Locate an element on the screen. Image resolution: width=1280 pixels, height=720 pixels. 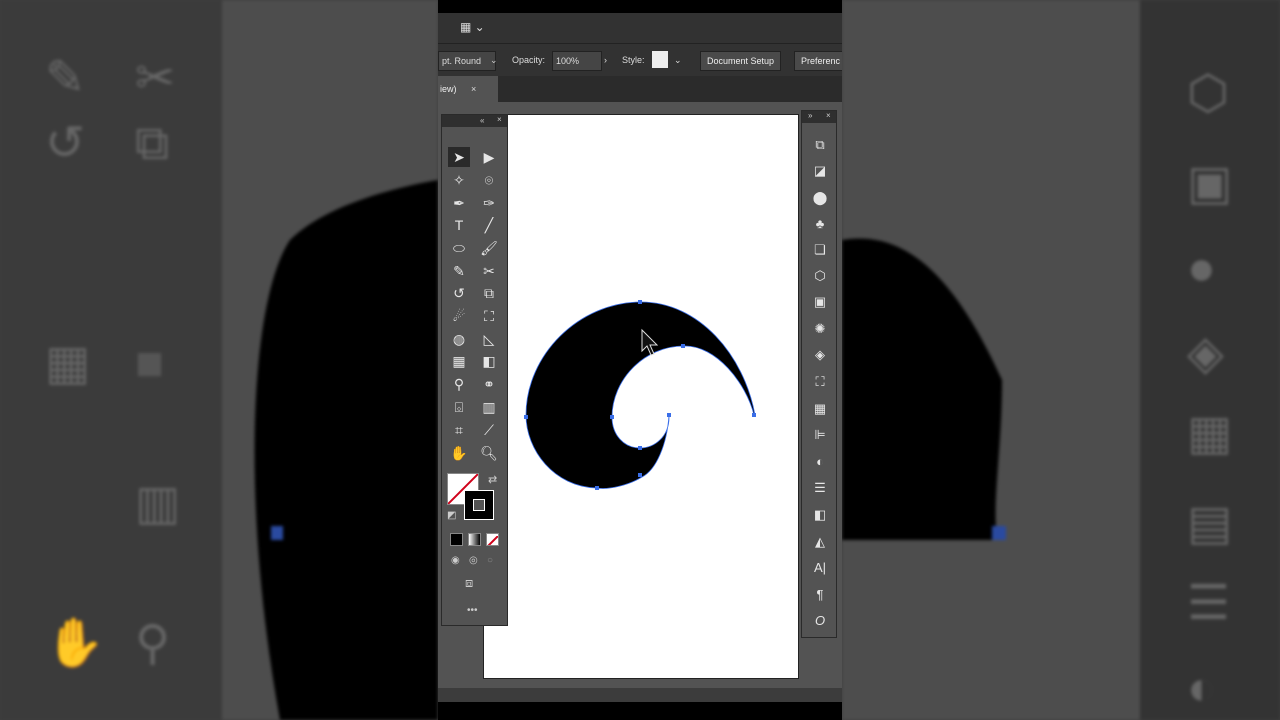
blend-tool-icon: ⚭ is located at coordinates (489, 384).